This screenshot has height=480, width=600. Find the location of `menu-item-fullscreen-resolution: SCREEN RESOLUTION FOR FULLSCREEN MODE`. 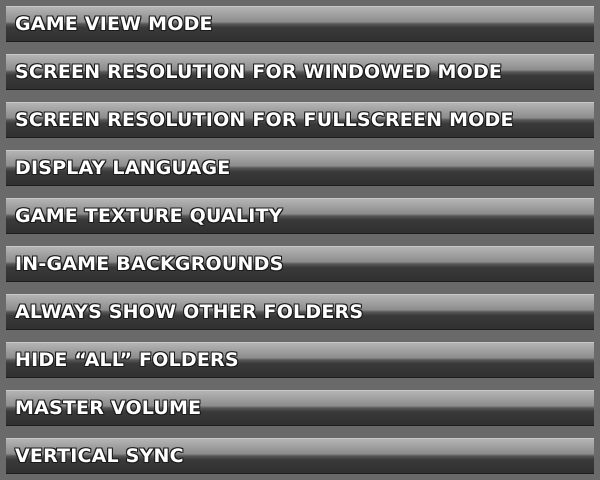

menu-item-fullscreen-resolution: SCREEN RESOLUTION FOR FULLSCREEN MODE is located at coordinates (300, 120).